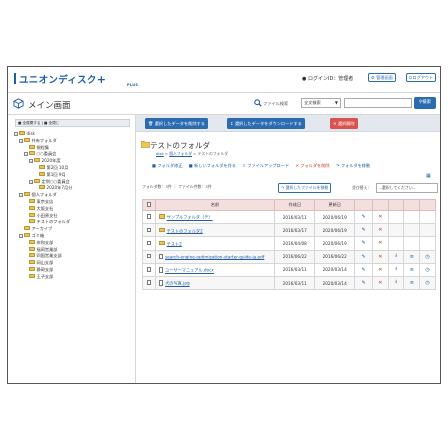 This screenshot has width=448, height=448. Describe the element at coordinates (266, 123) in the screenshot. I see `download-selected-button: ↧ 選択したデータをダウンロードする` at that location.